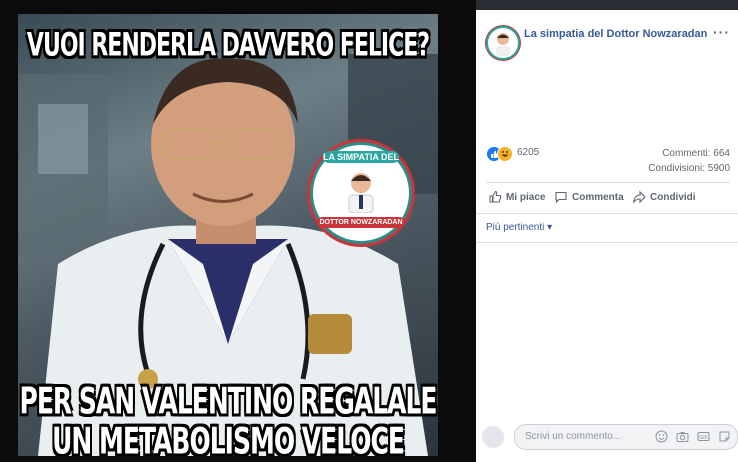 This screenshot has width=738, height=462. What do you see at coordinates (505, 154) in the screenshot?
I see `haha-reaction-icon` at bounding box center [505, 154].